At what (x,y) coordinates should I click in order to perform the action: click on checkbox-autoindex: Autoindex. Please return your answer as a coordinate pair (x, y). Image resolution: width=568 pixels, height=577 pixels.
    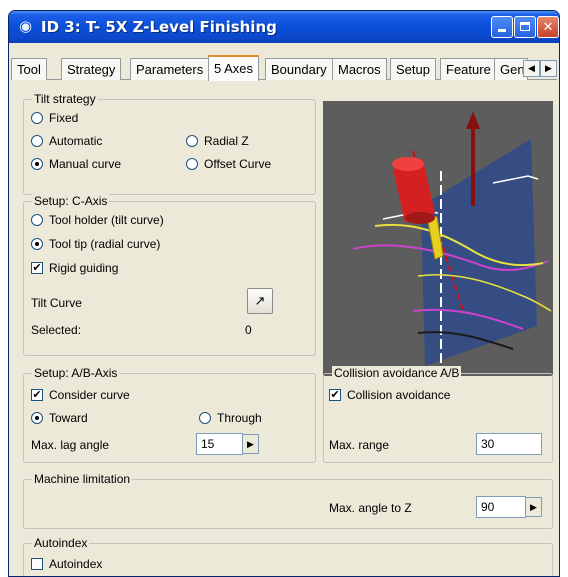
    Looking at the image, I should click on (66, 564).